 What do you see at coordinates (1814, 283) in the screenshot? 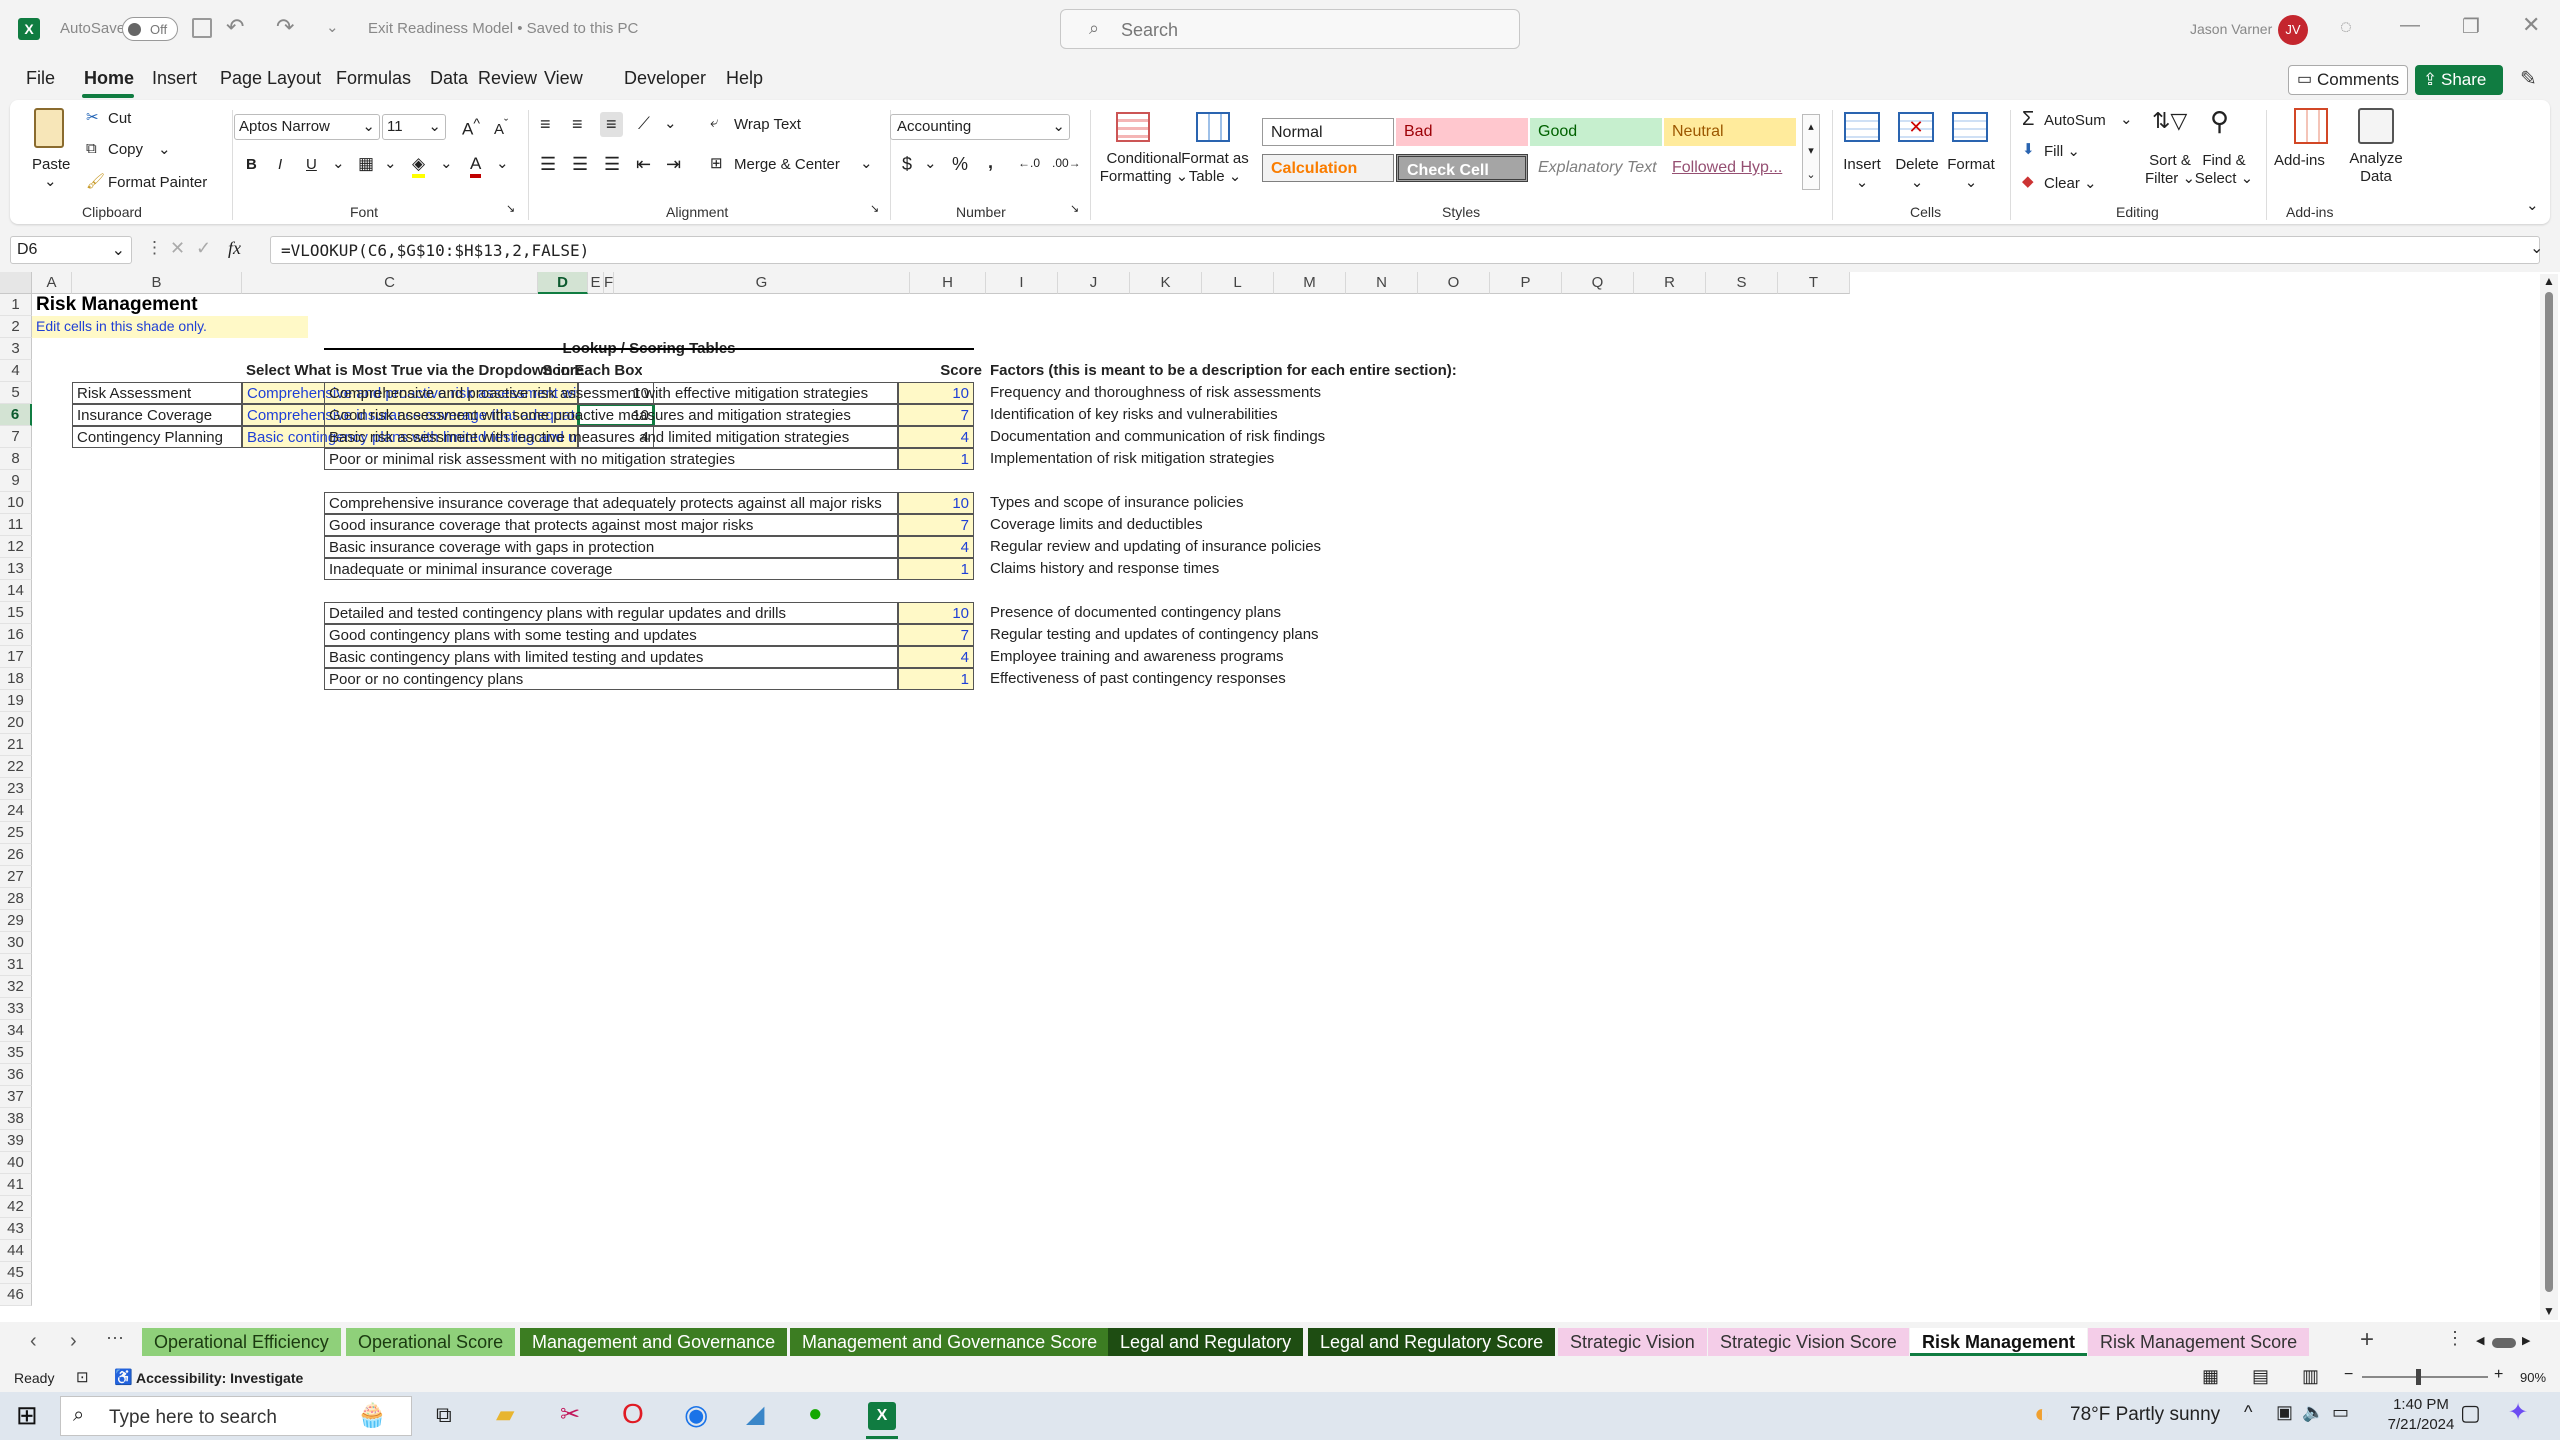
I see `column-header-T: T` at bounding box center [1814, 283].